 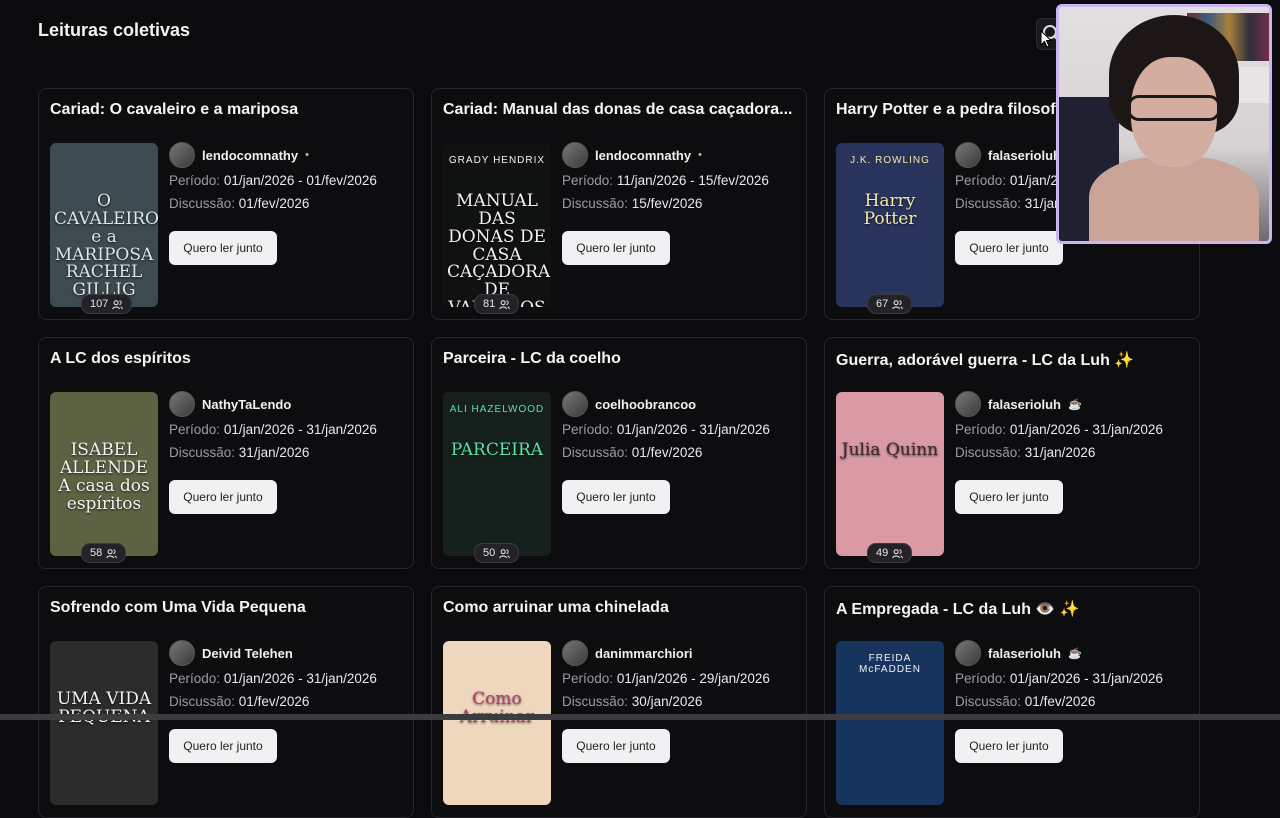 What do you see at coordinates (644, 653) in the screenshot?
I see `host-name: danimmarchiori` at bounding box center [644, 653].